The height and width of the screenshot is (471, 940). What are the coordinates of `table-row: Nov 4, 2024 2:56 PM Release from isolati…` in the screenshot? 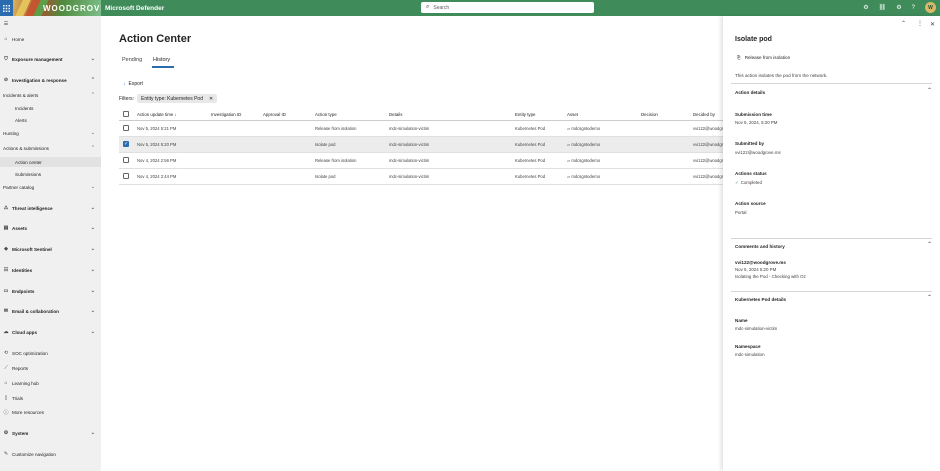 It's located at (421, 161).